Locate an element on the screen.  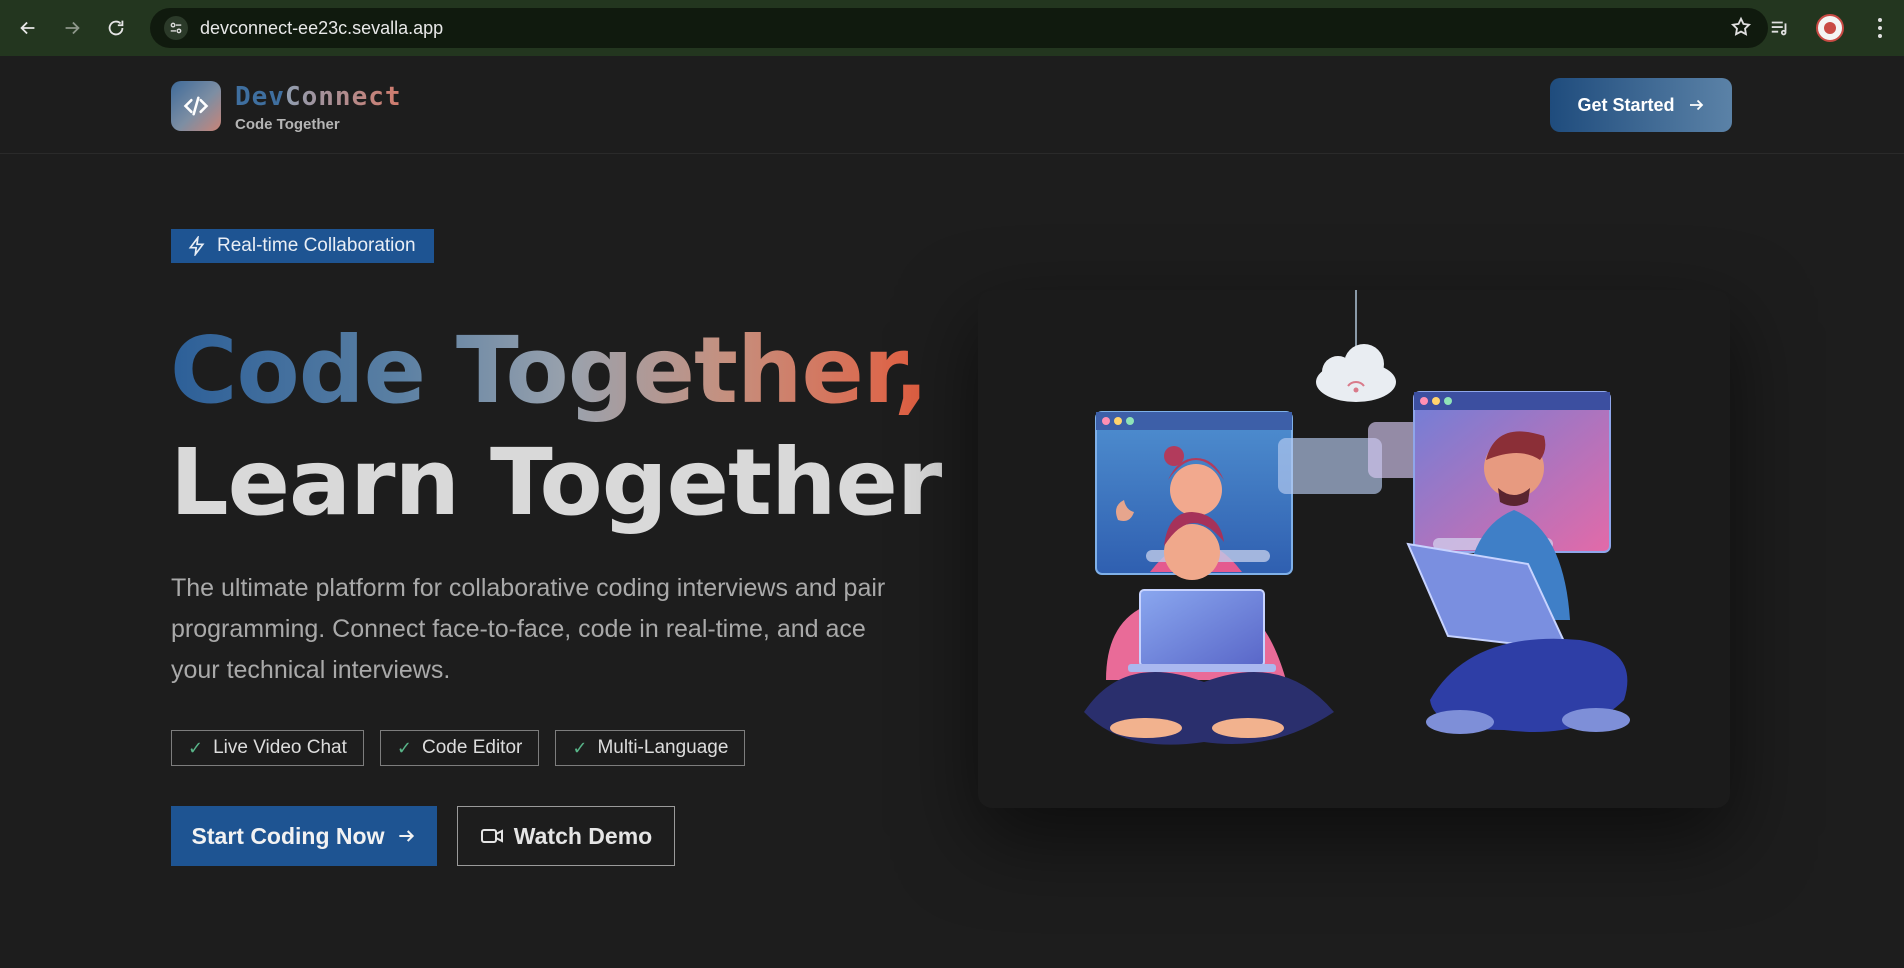
hero-title: Code Together, Learn Together is located at coordinates (556, 427).